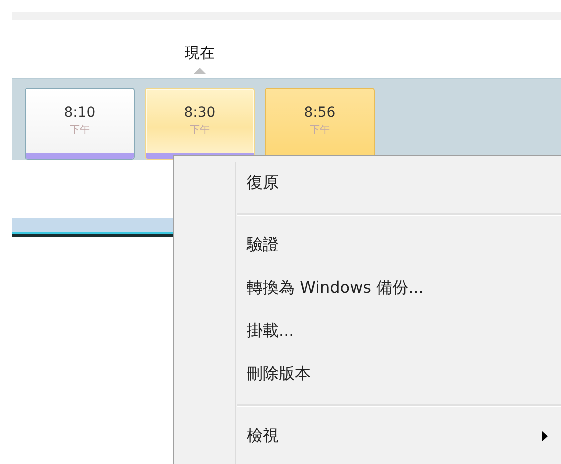  I want to click on menu-item: 刪除版本, so click(367, 374).